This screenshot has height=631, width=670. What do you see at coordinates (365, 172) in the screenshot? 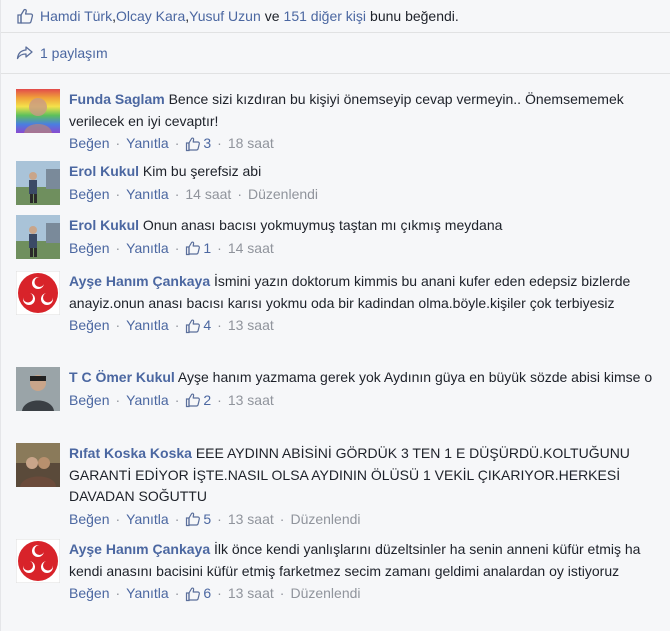
I see `comment-content: Erol Kukul Kim bu şerefsiz abi` at bounding box center [365, 172].